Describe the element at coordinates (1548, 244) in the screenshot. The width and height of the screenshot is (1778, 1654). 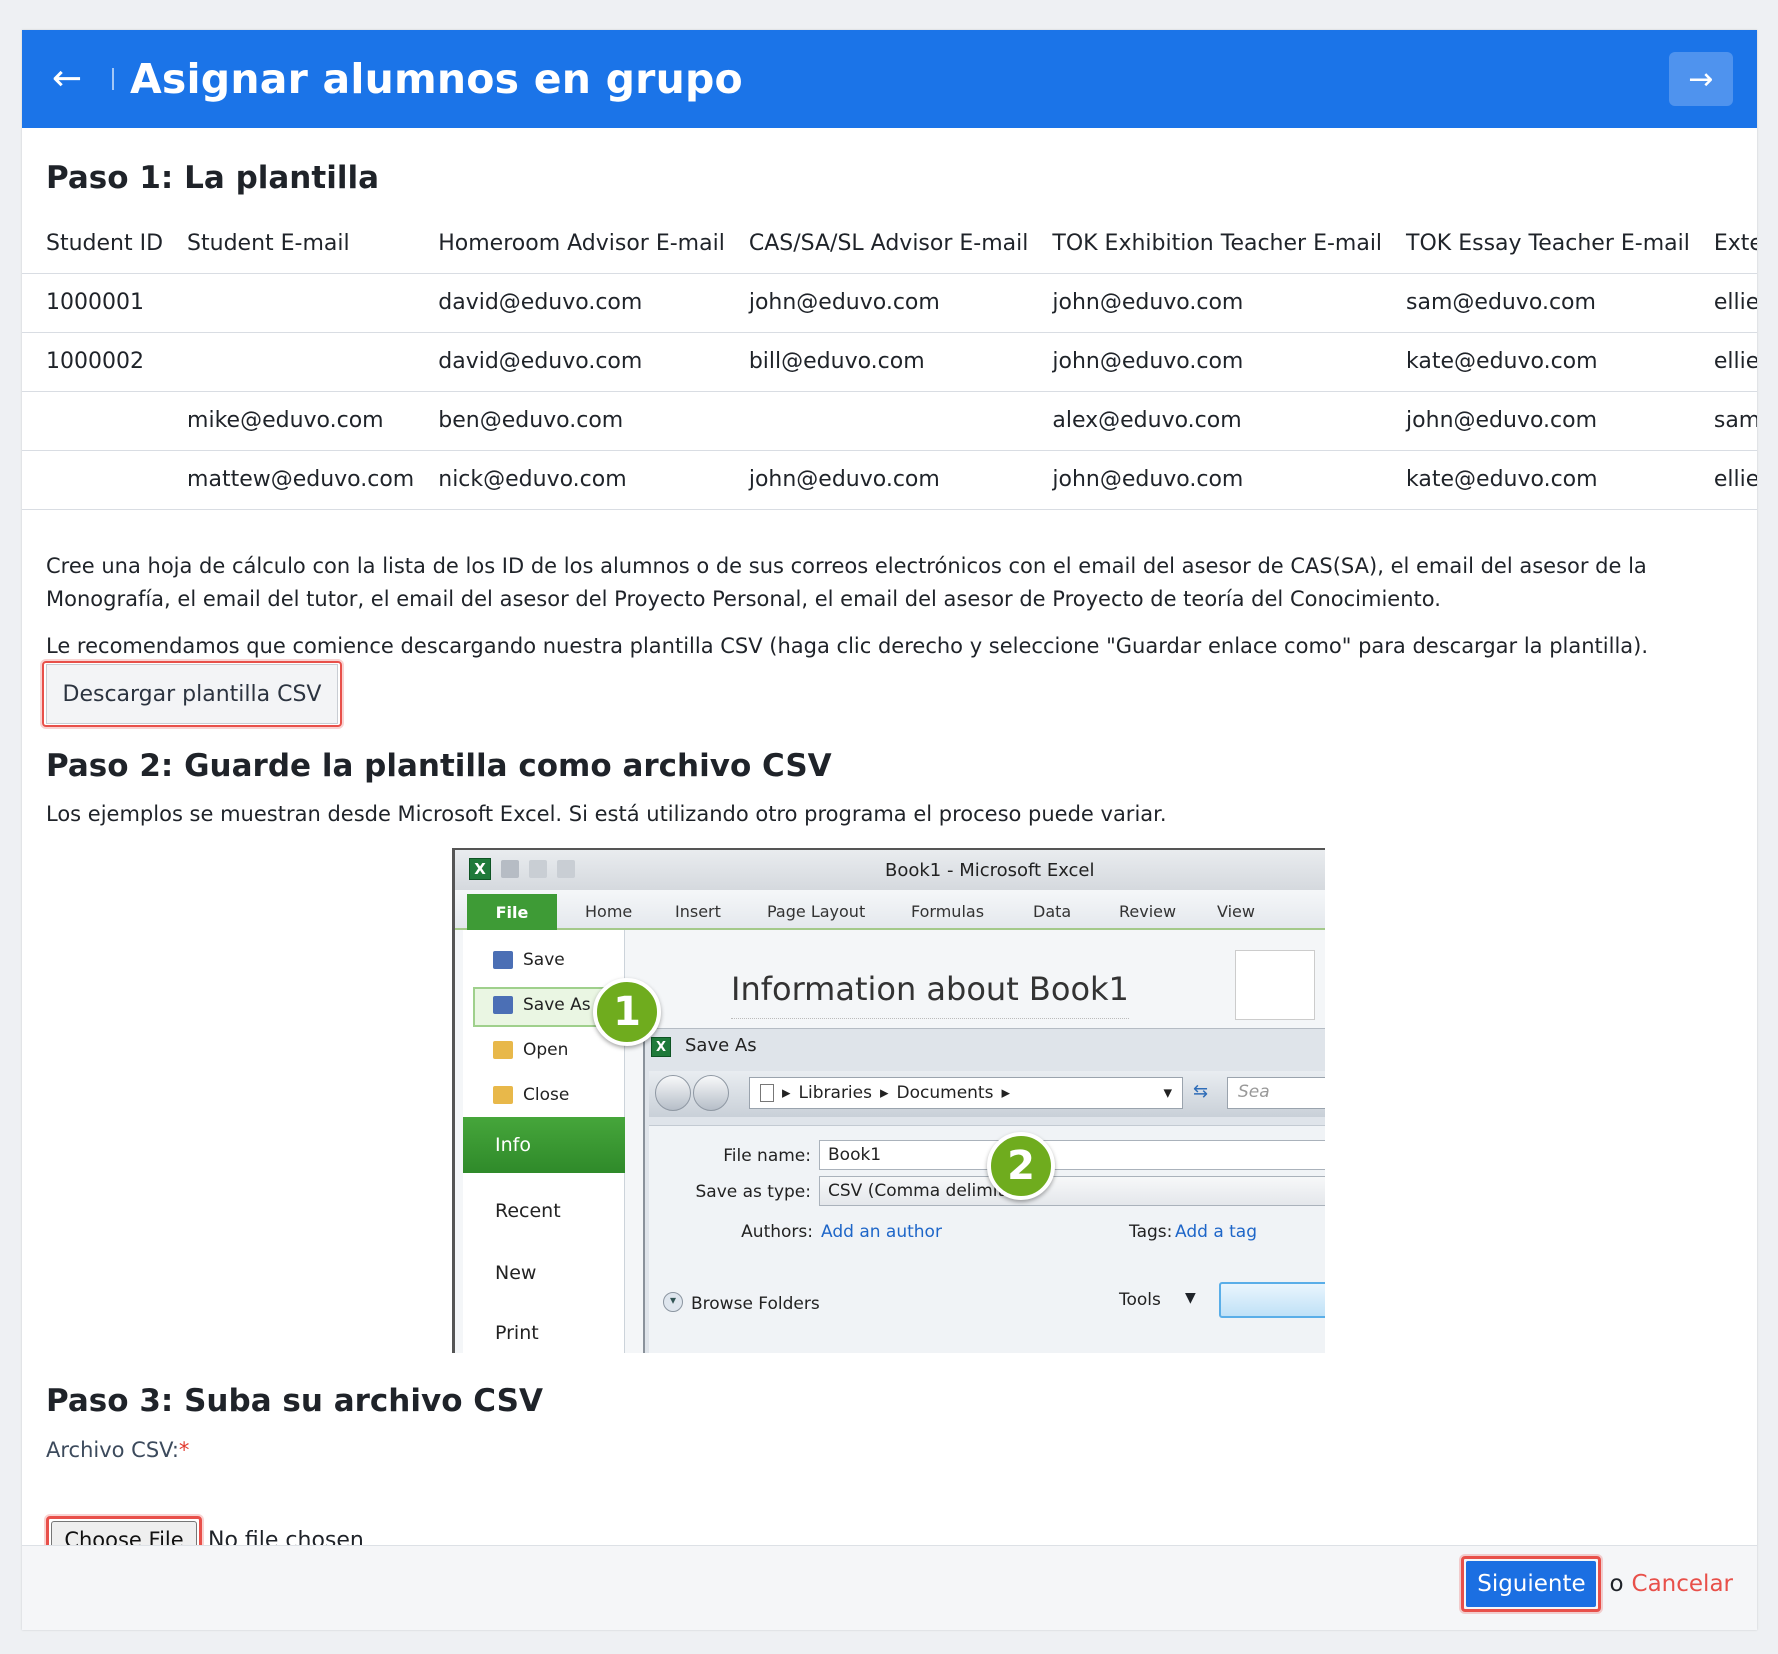
I see `column-header: TOK Essay Teacher E-mail` at that location.